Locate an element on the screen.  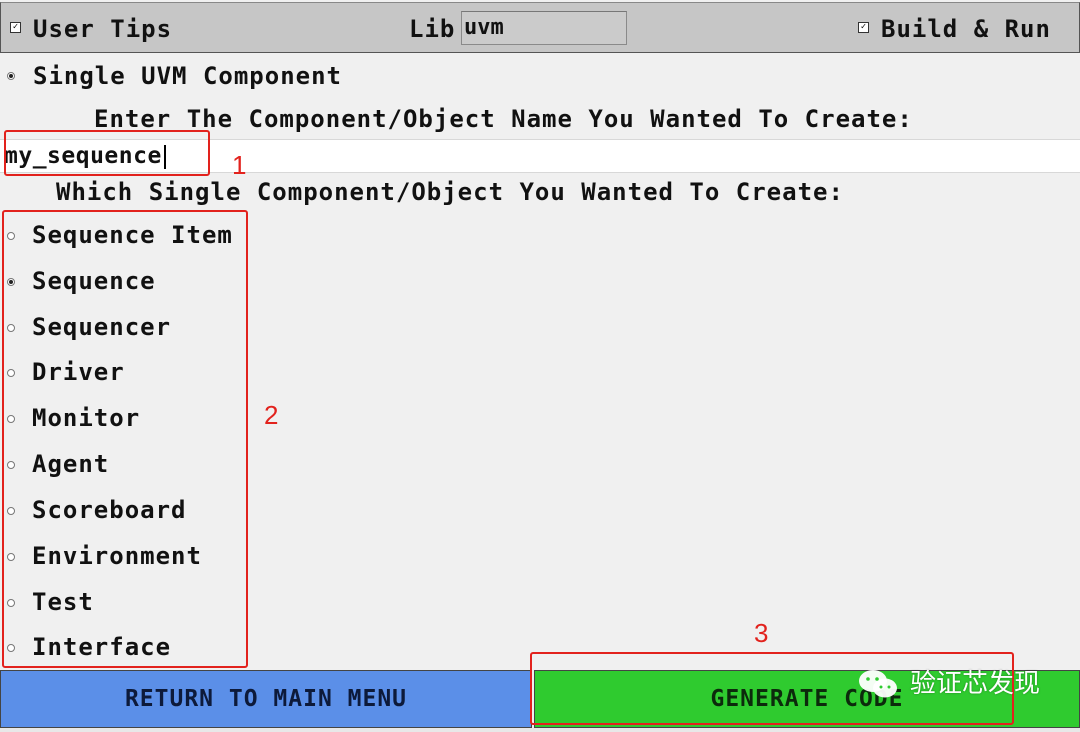
bottom-border is located at coordinates (540, 730).